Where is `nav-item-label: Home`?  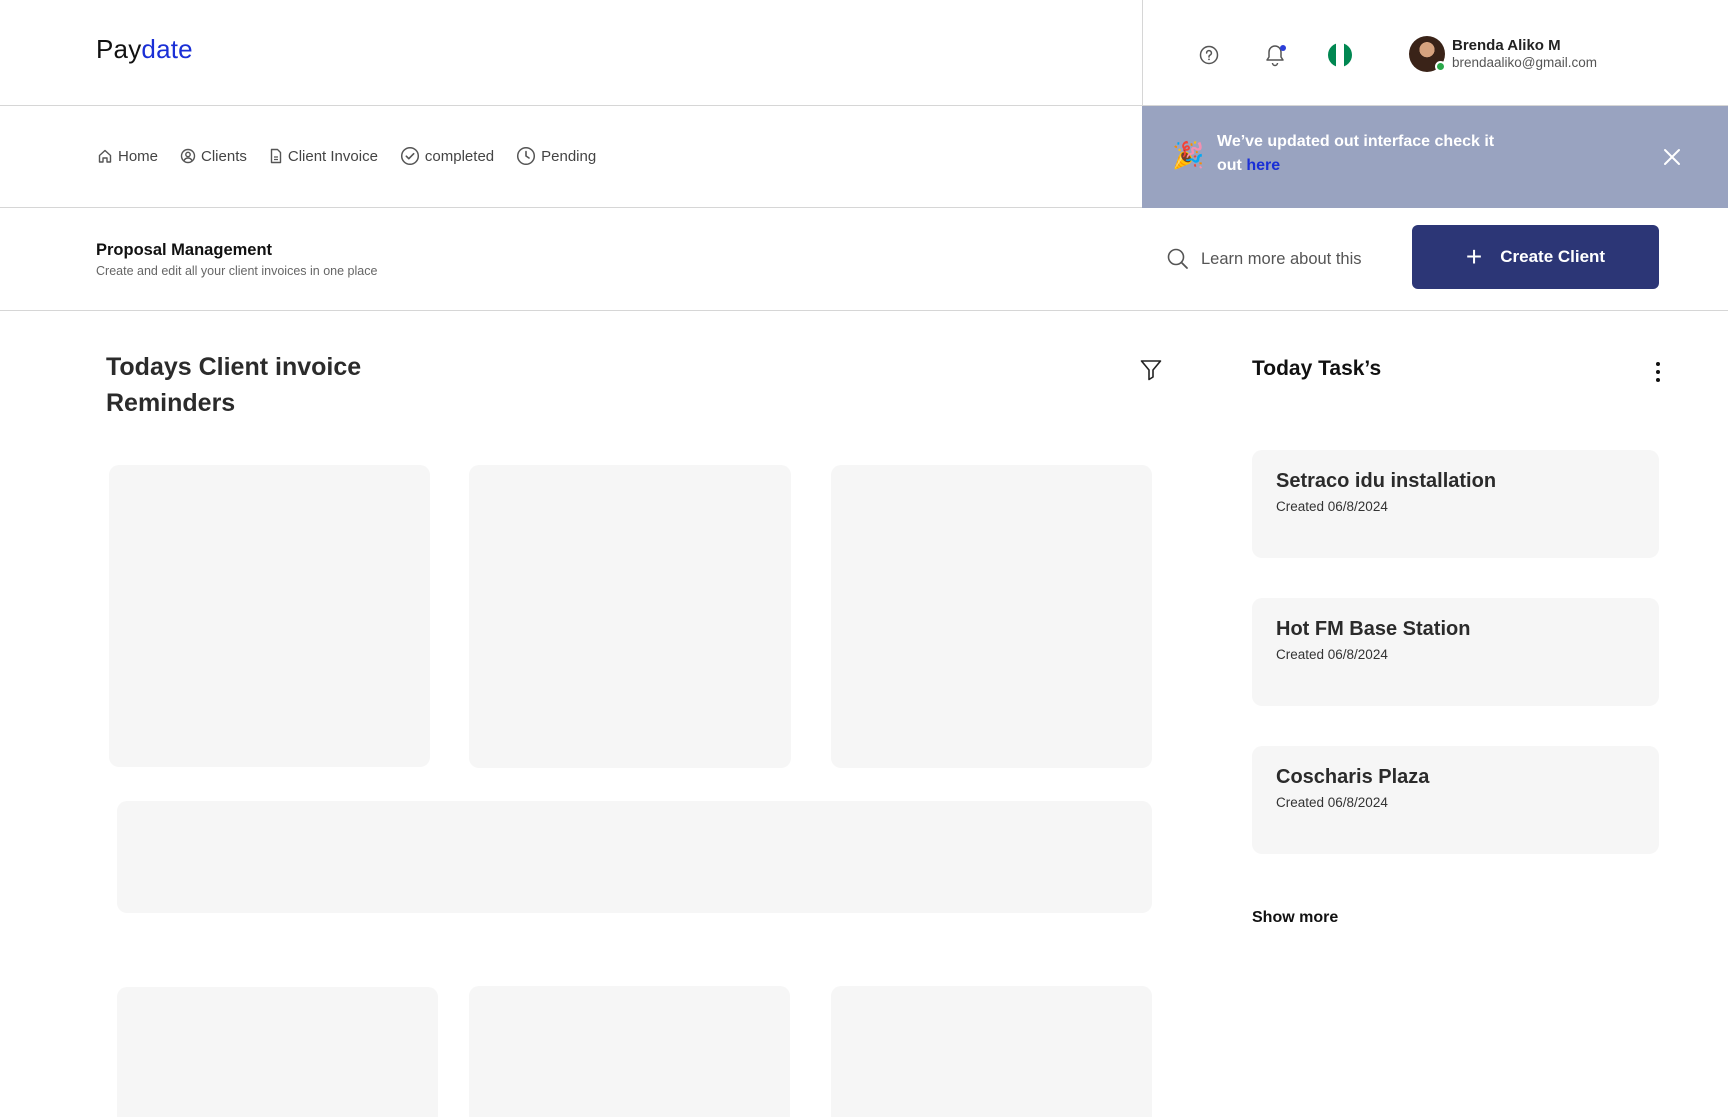
nav-item-label: Home is located at coordinates (138, 156).